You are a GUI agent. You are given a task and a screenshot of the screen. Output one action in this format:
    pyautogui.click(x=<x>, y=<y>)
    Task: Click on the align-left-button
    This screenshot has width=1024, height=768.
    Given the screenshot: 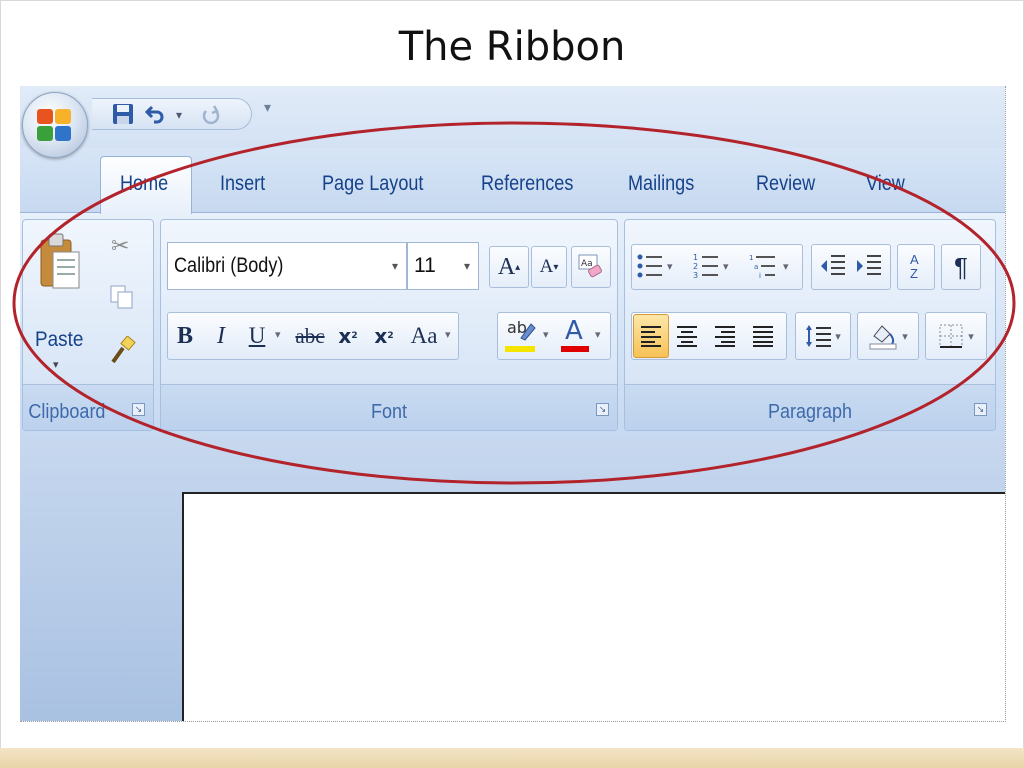 What is the action you would take?
    pyautogui.click(x=651, y=336)
    